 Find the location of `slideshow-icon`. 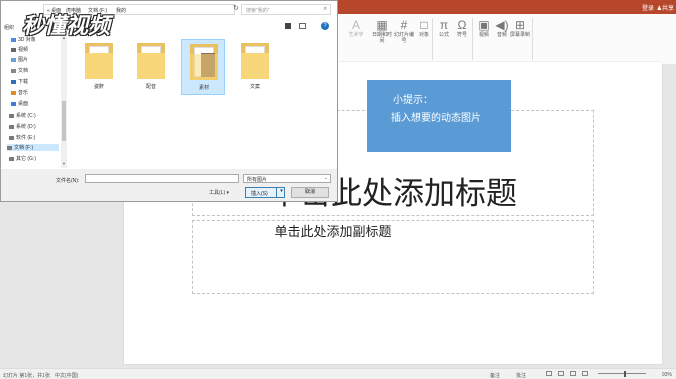

slideshow-icon is located at coordinates (585, 373).